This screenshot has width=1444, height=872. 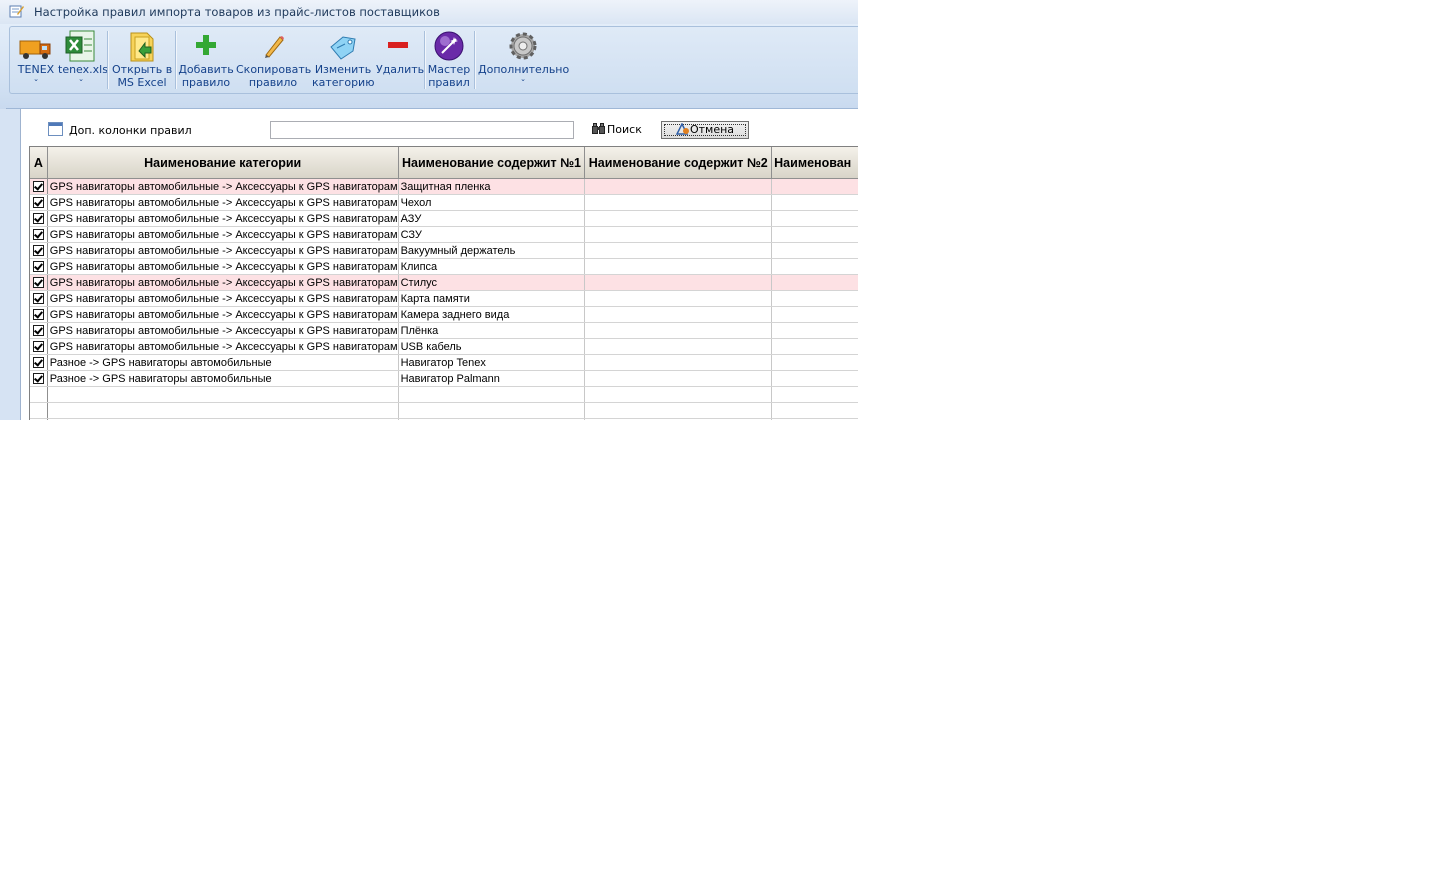 What do you see at coordinates (705, 130) in the screenshot?
I see `cancel-button: Отмена` at bounding box center [705, 130].